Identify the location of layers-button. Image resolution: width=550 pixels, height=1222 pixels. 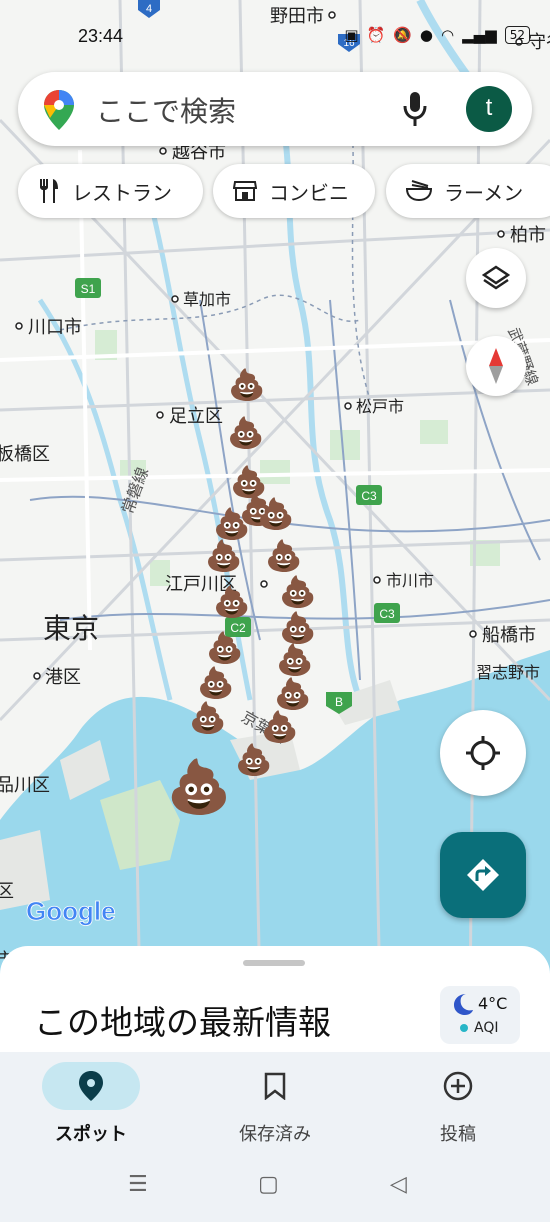
(496, 278).